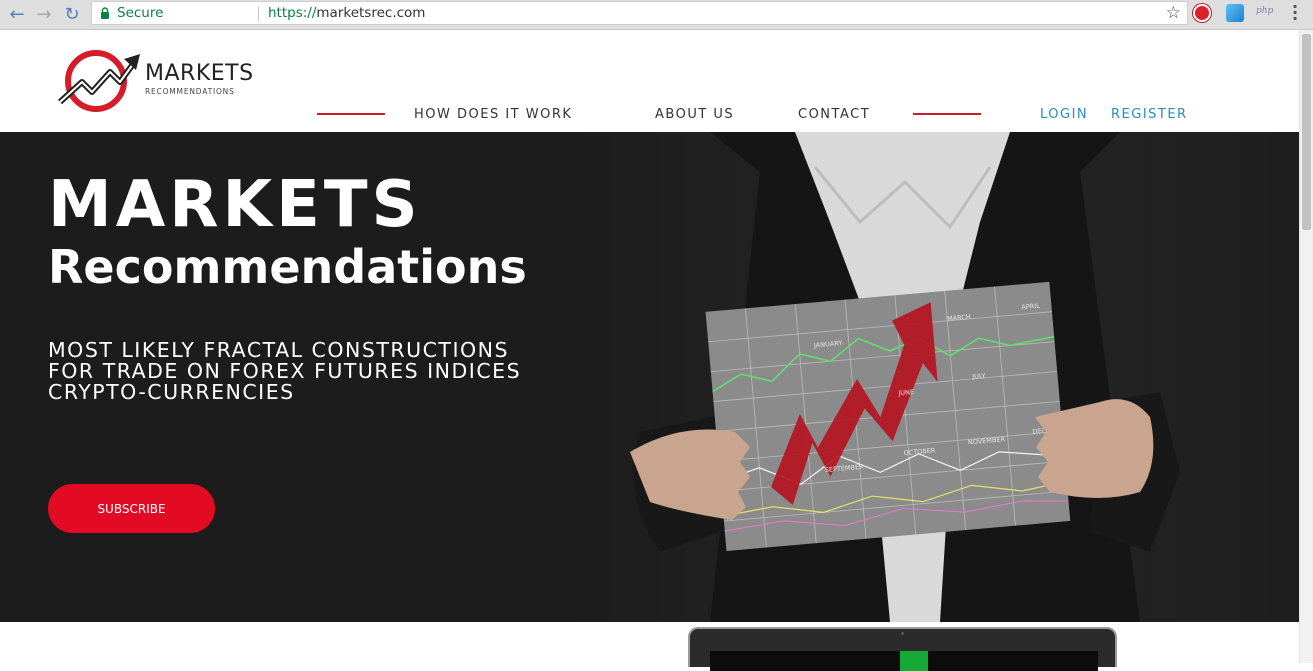 This screenshot has width=1313, height=671. I want to click on laptop-screen-highlight, so click(914, 661).